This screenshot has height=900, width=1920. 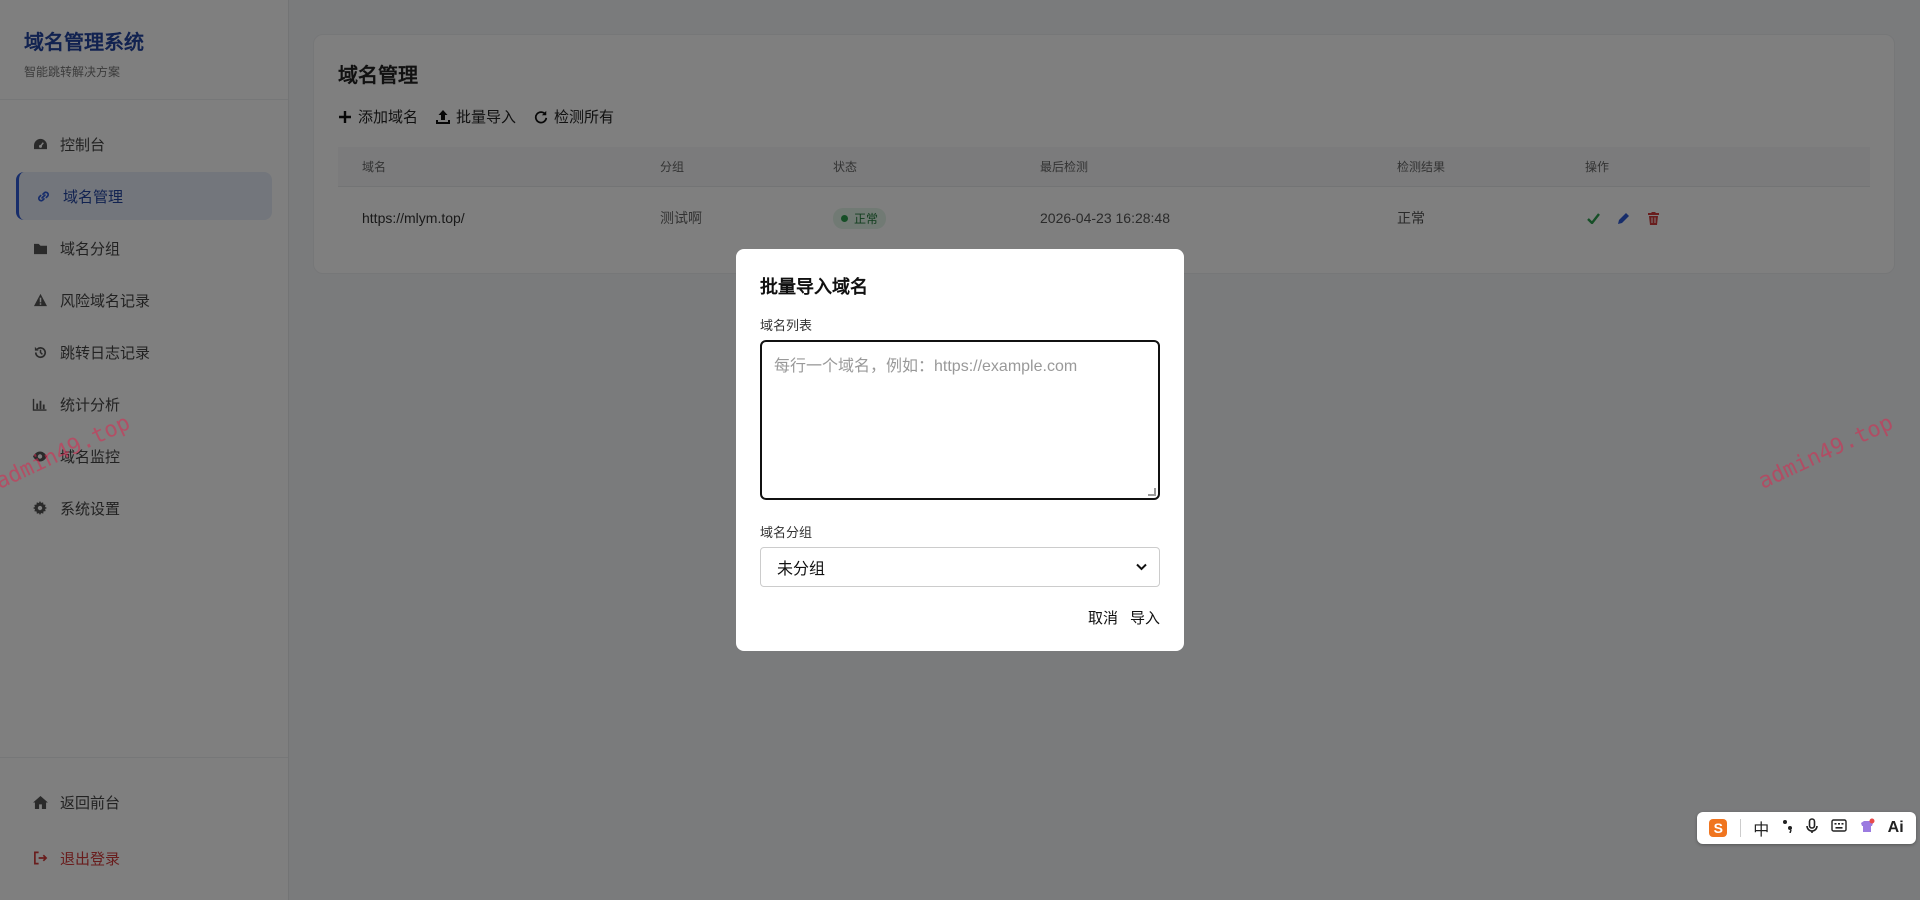 What do you see at coordinates (960, 617) in the screenshot?
I see `modal-actions: 取消 导入` at bounding box center [960, 617].